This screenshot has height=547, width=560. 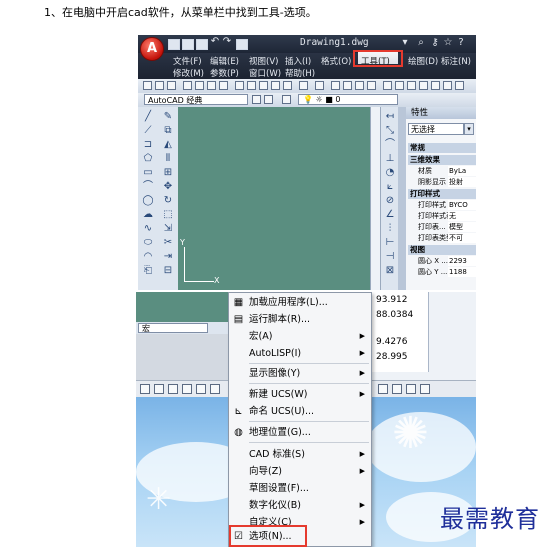 I want to click on application-menu-button: A, so click(x=152, y=49).